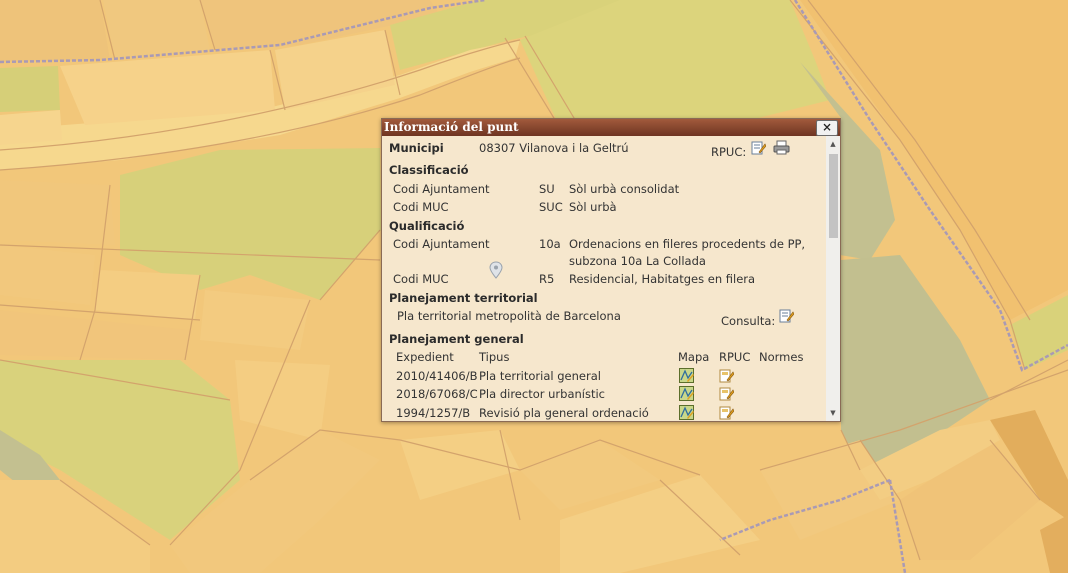  Describe the element at coordinates (540, 376) in the screenshot. I see `row1-tipus: Pla territorial general` at that location.